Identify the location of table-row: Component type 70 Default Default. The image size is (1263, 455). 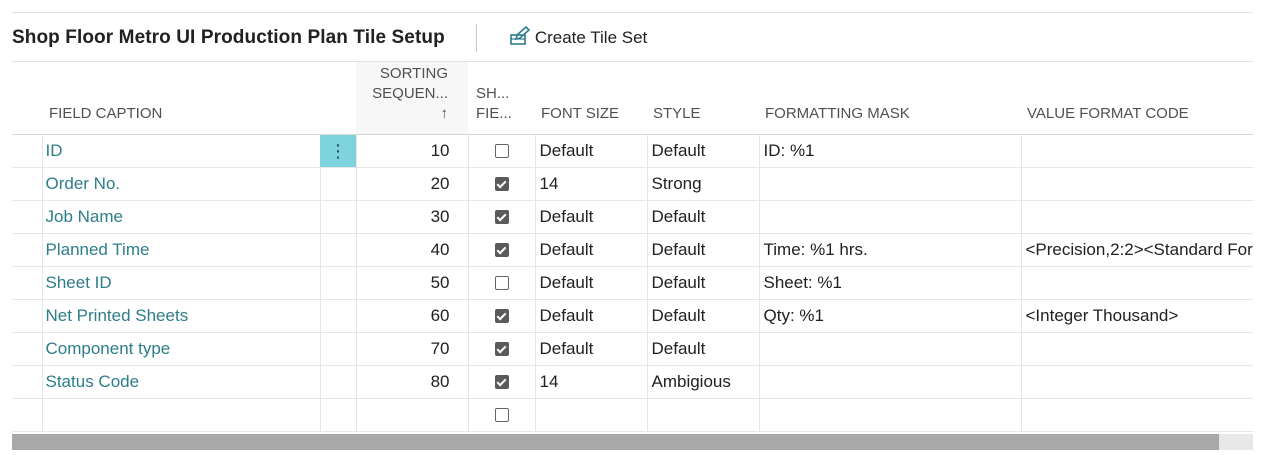
(632, 349).